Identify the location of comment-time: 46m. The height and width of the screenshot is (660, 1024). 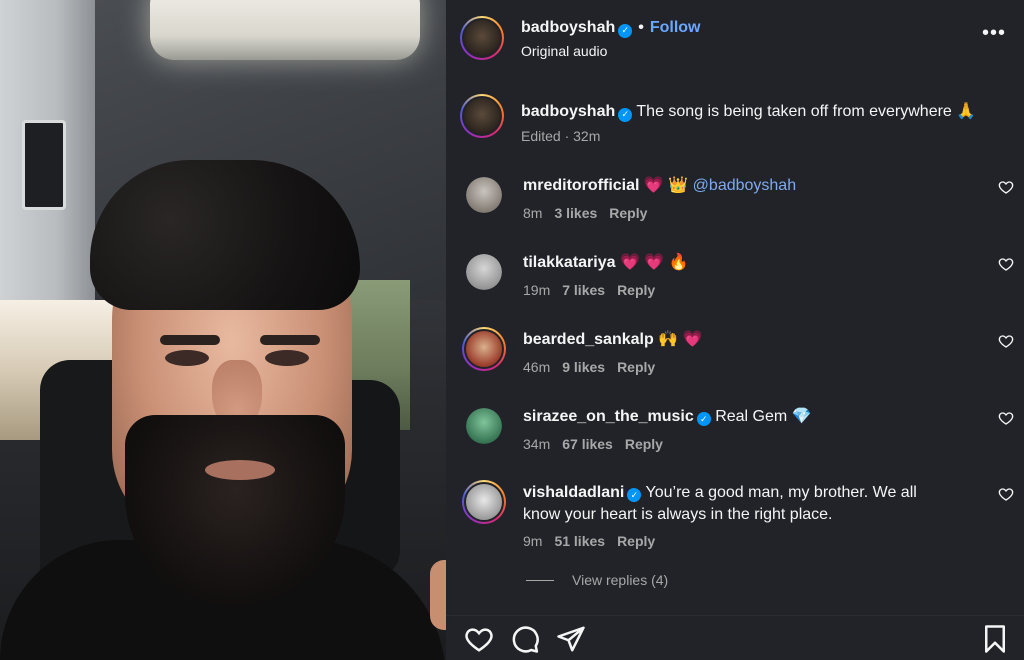
(537, 367).